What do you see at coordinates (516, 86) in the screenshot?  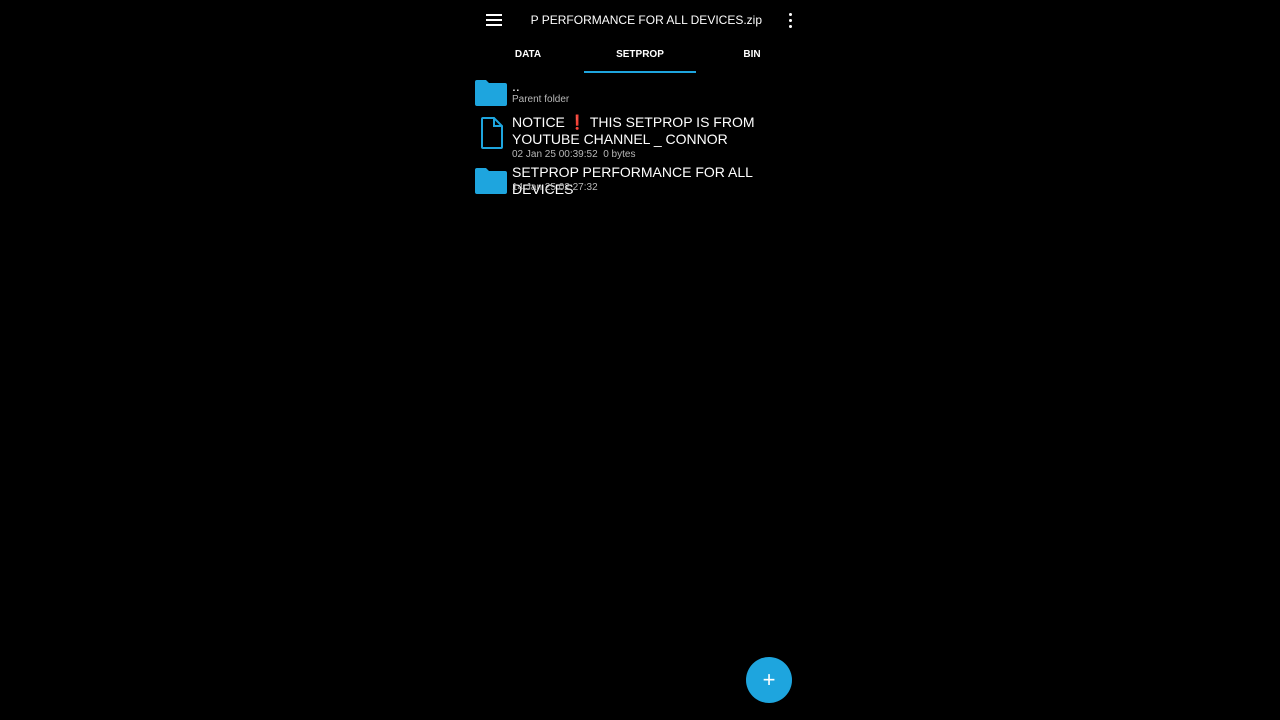 I see `file-name: ..` at bounding box center [516, 86].